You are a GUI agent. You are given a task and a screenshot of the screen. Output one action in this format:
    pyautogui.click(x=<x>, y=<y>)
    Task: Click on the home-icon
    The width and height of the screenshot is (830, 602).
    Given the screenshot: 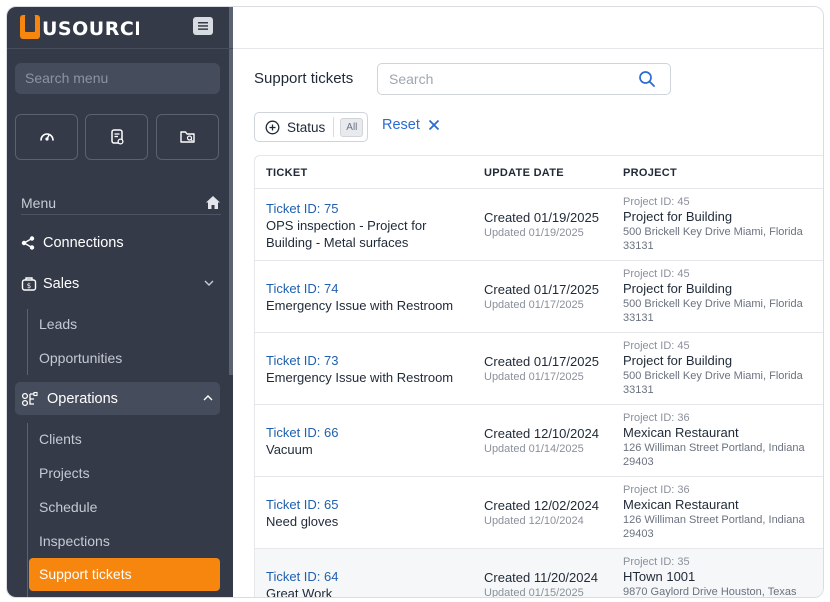 What is the action you would take?
    pyautogui.click(x=213, y=202)
    